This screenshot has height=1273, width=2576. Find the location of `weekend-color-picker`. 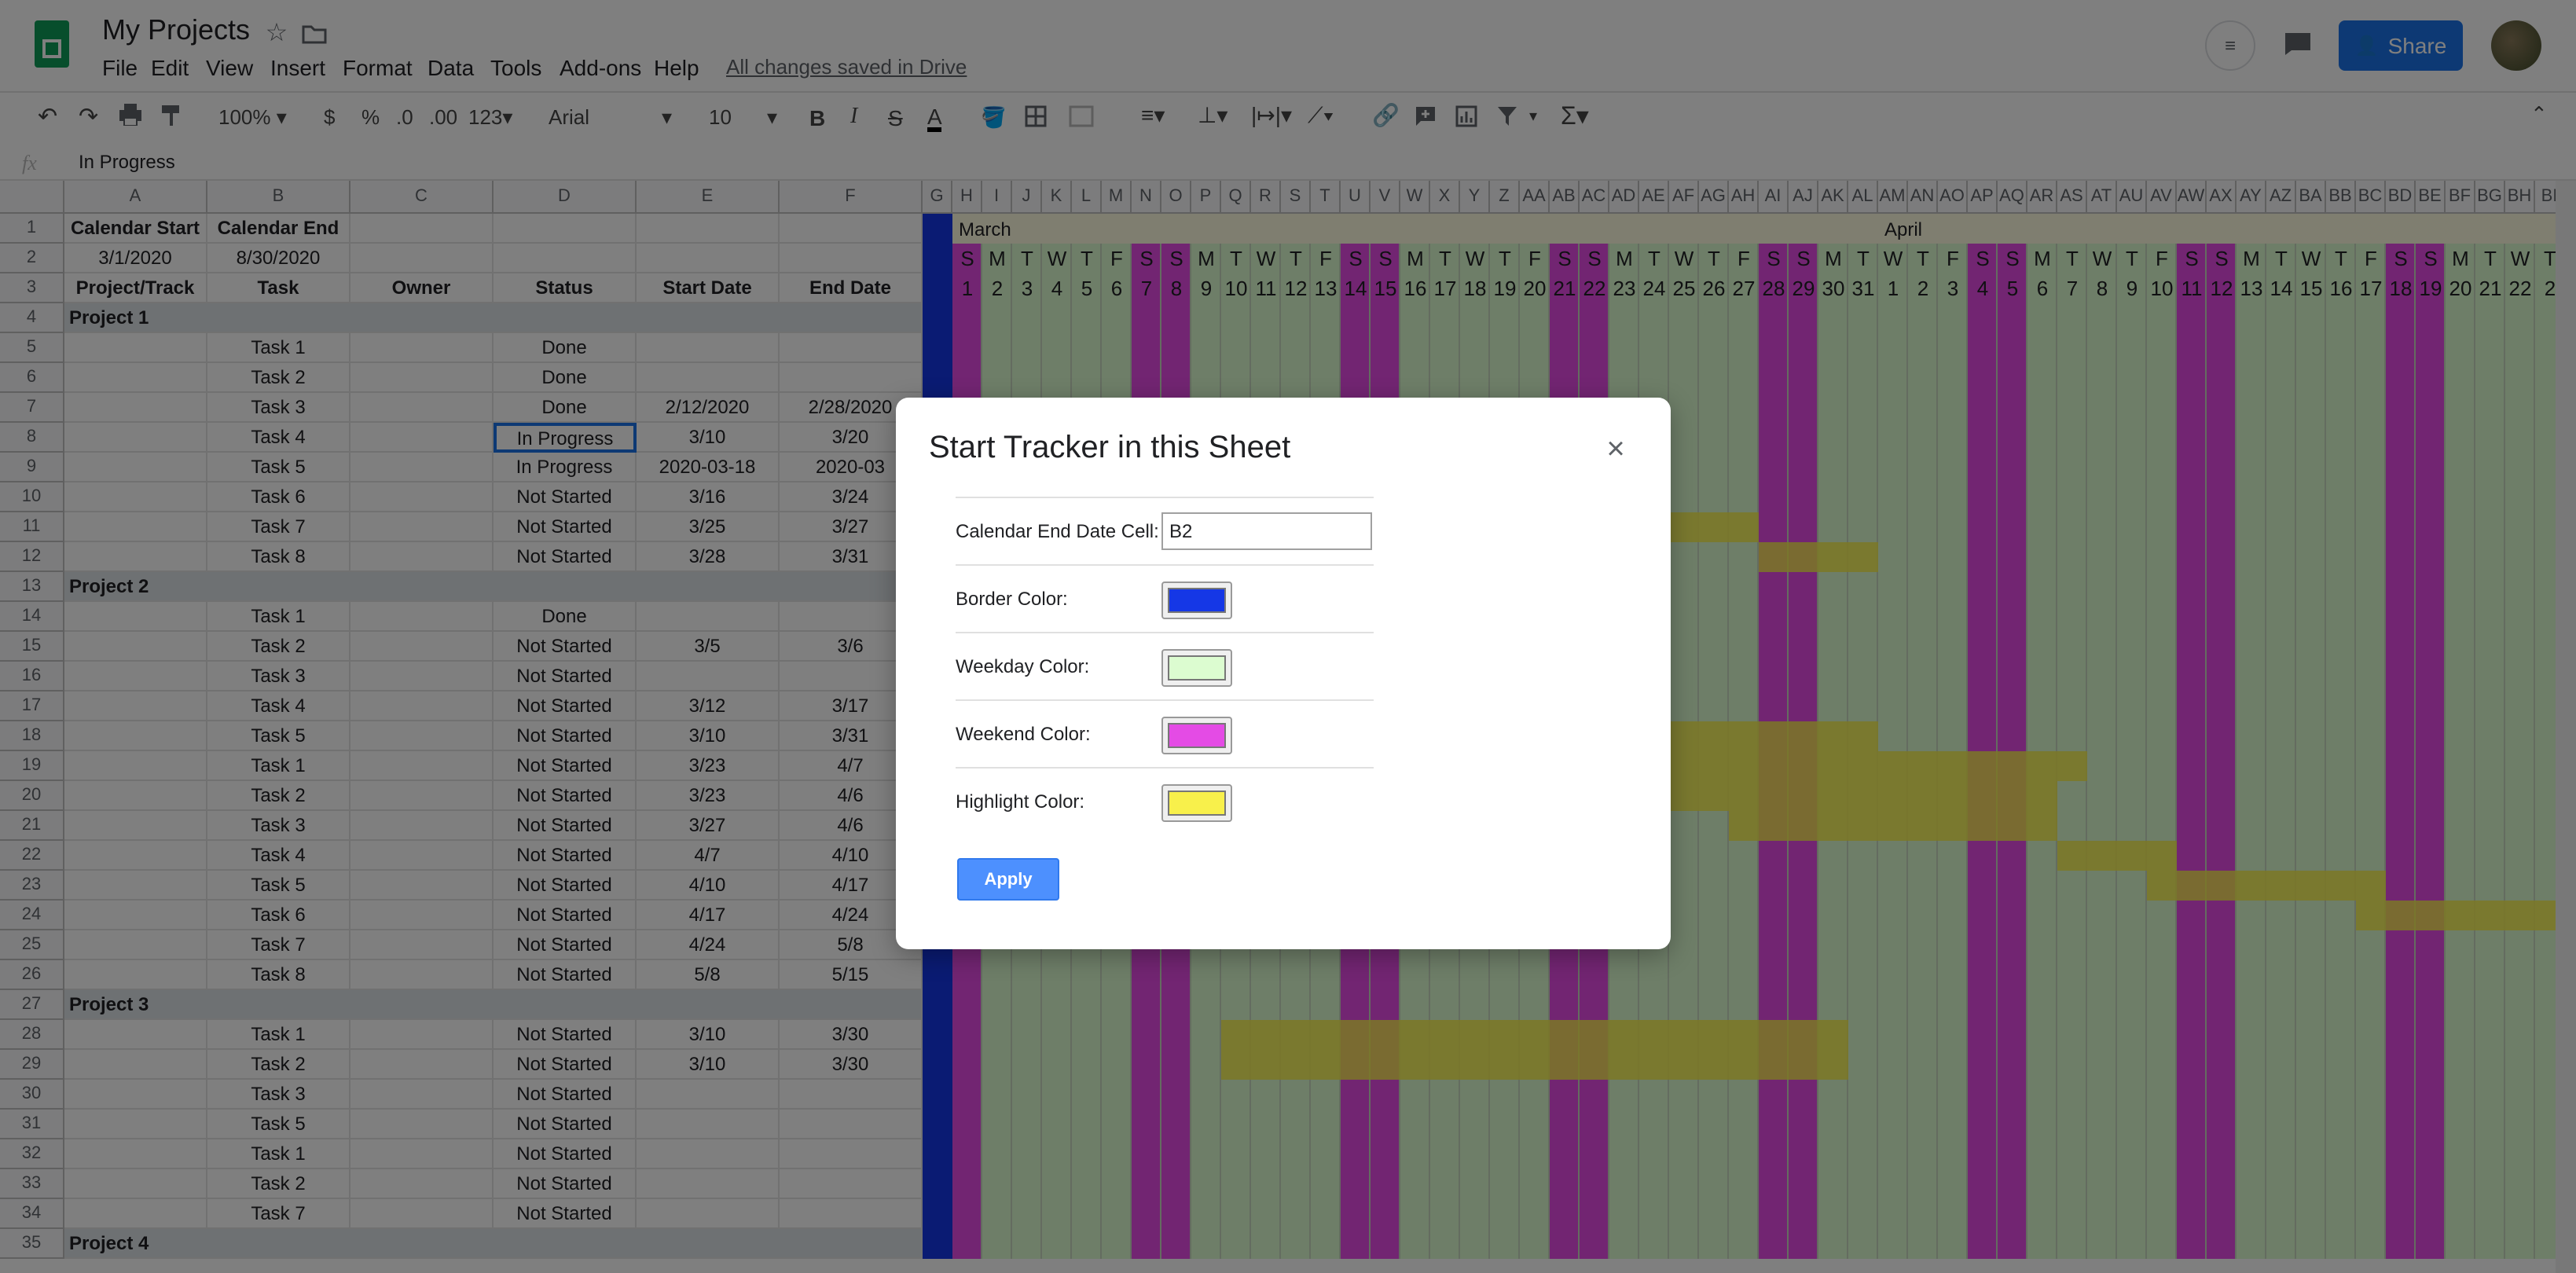

weekend-color-picker is located at coordinates (1196, 735).